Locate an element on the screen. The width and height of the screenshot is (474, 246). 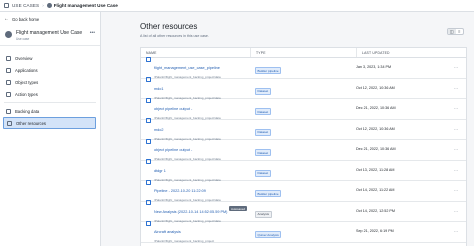
row-type-cell: Analysis is located at coordinates (303, 211).